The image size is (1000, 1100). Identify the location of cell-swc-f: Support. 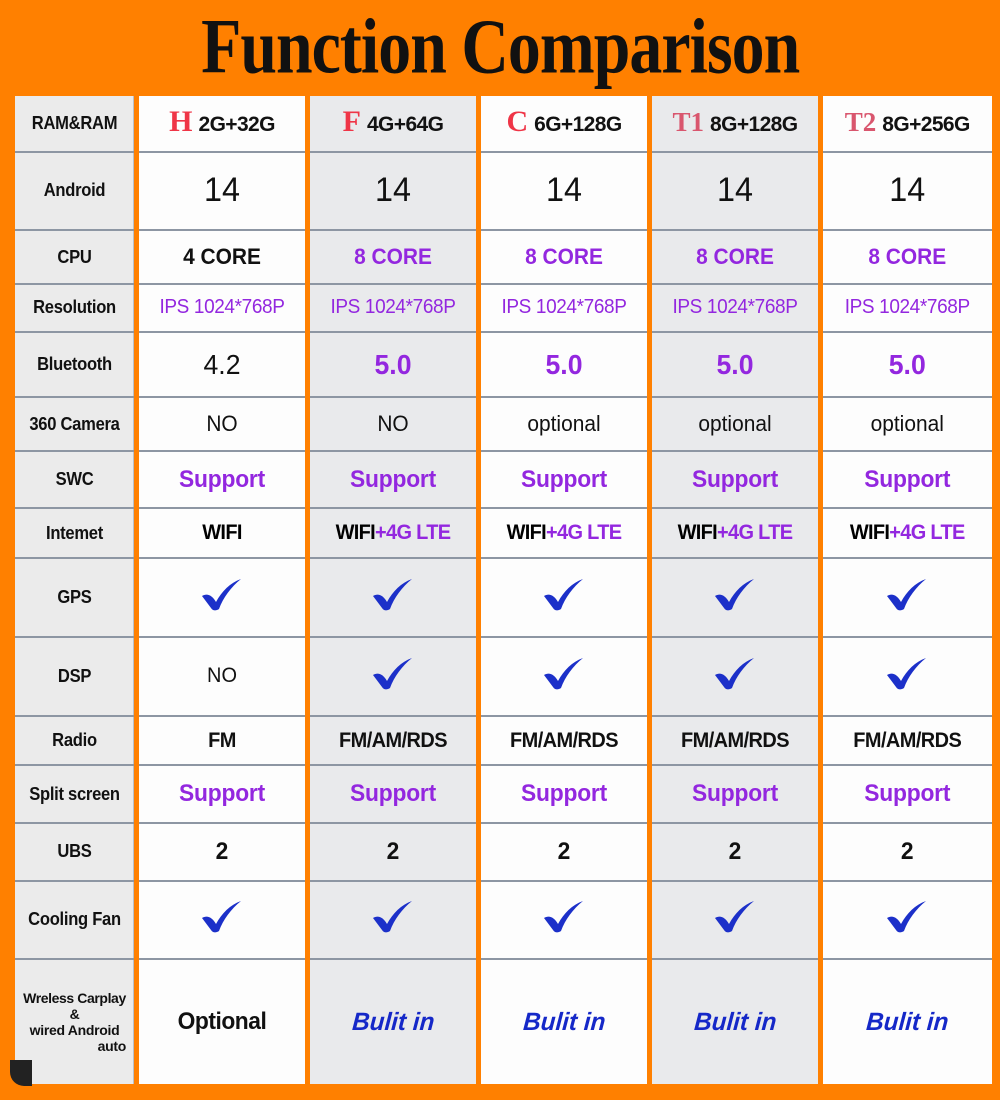
(392, 479).